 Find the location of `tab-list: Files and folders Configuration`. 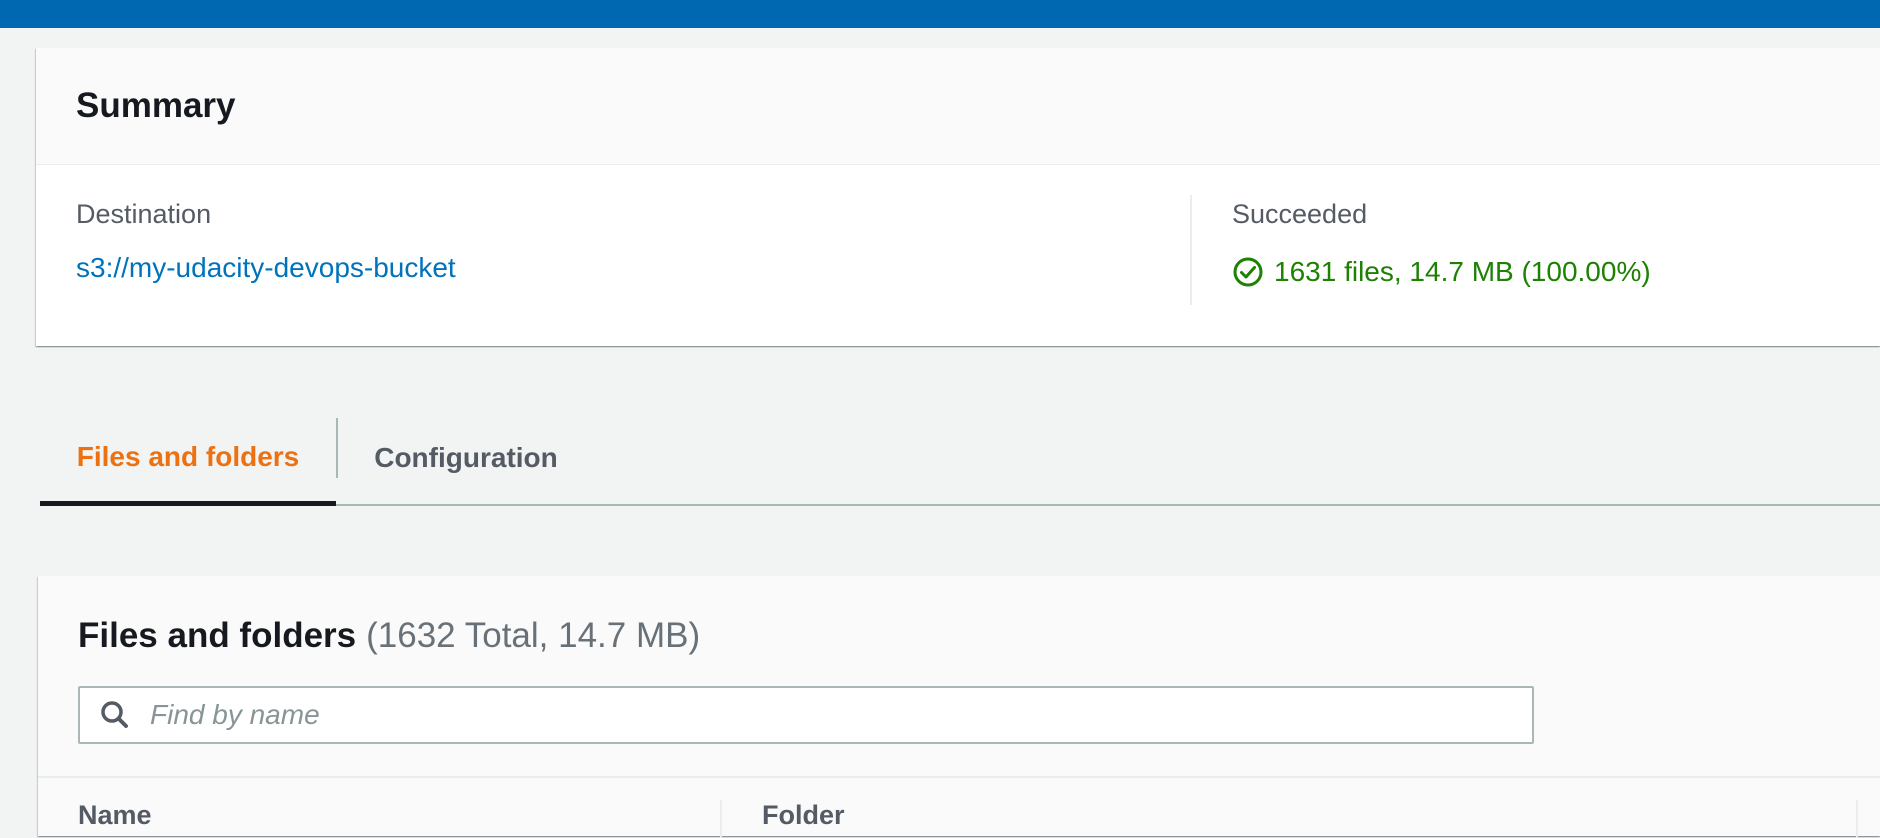

tab-list: Files and folders Configuration is located at coordinates (960, 459).